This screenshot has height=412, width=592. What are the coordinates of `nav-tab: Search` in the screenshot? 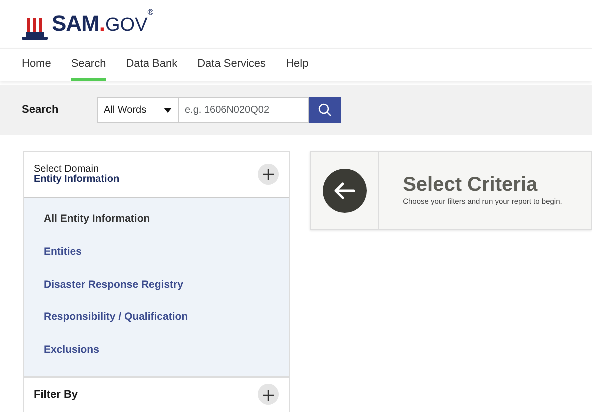 It's located at (88, 64).